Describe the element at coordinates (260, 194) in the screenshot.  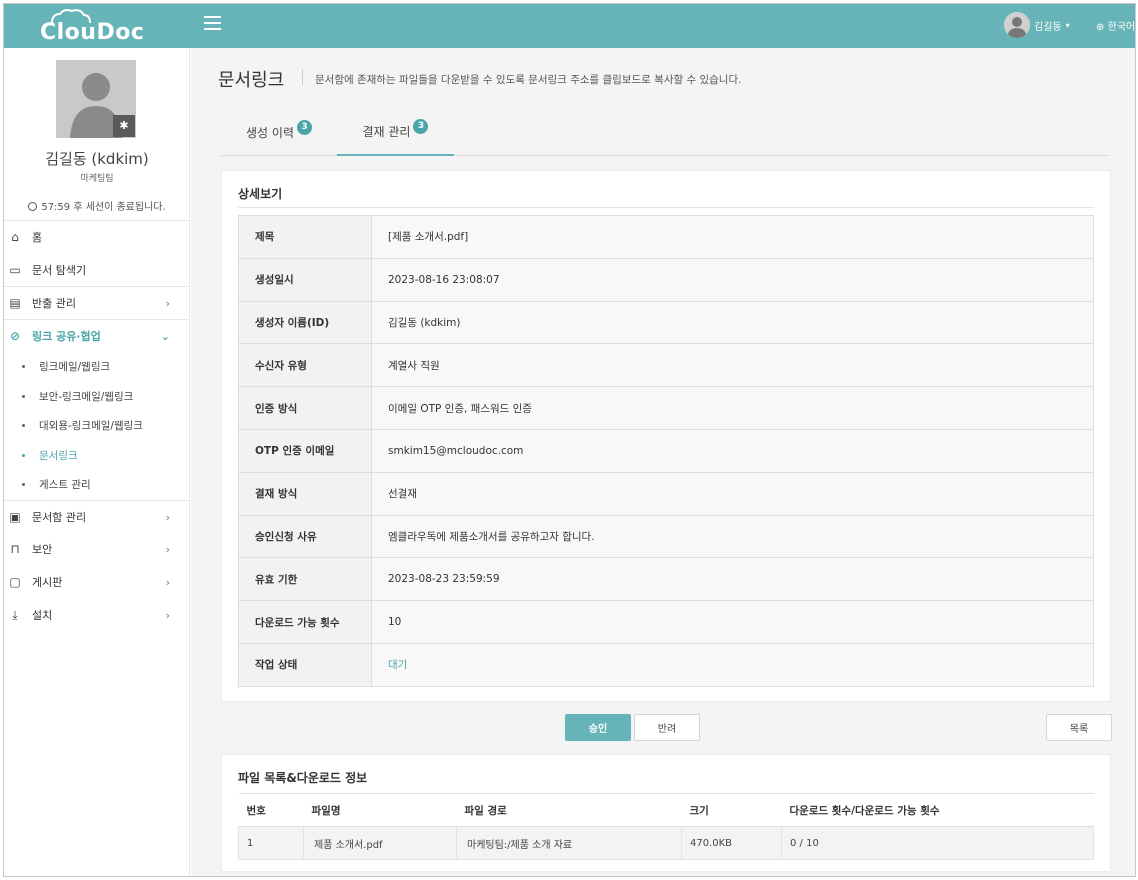
I see `detail-title: 상세보기` at that location.